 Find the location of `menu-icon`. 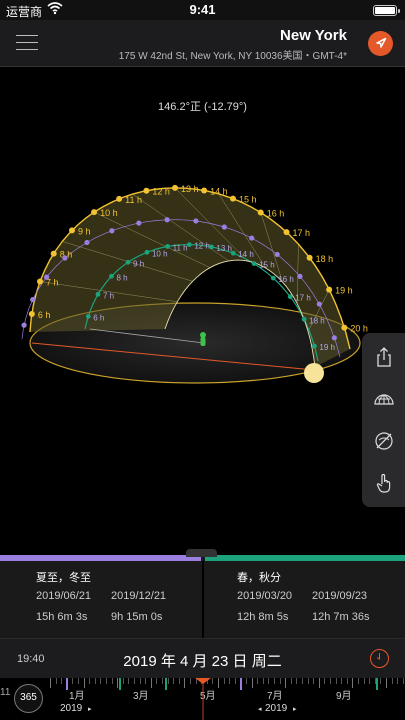

menu-icon is located at coordinates (27, 49).